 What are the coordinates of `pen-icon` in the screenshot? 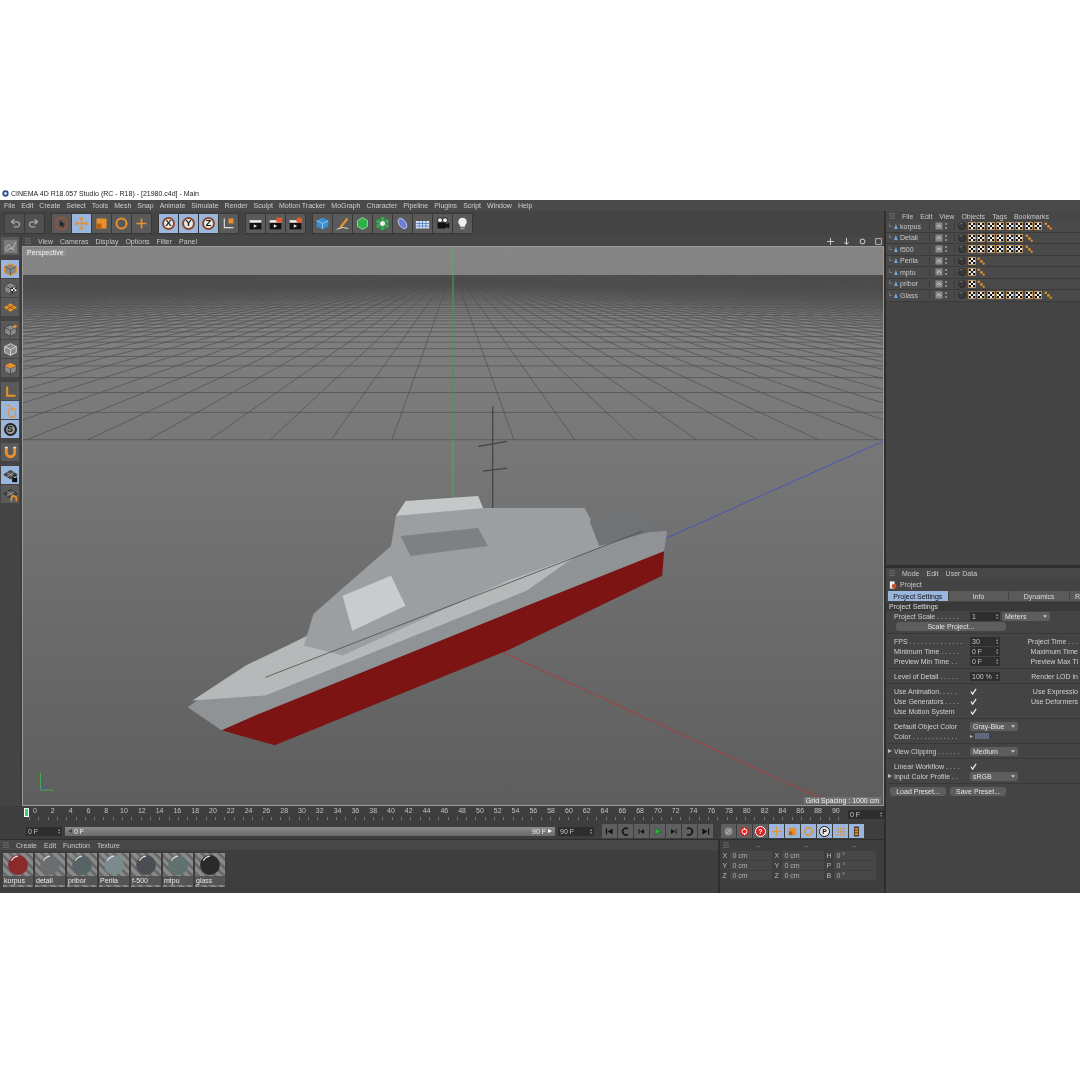 It's located at (342, 223).